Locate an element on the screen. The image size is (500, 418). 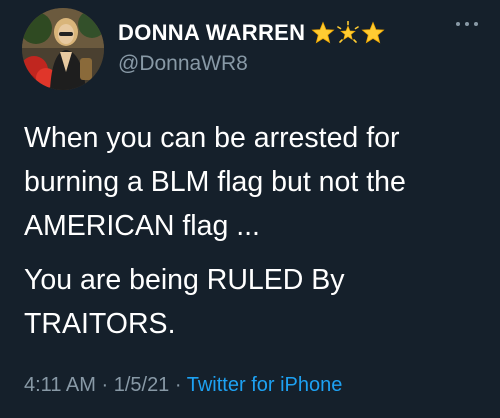
handle: @DonnaWR8 is located at coordinates (251, 64).